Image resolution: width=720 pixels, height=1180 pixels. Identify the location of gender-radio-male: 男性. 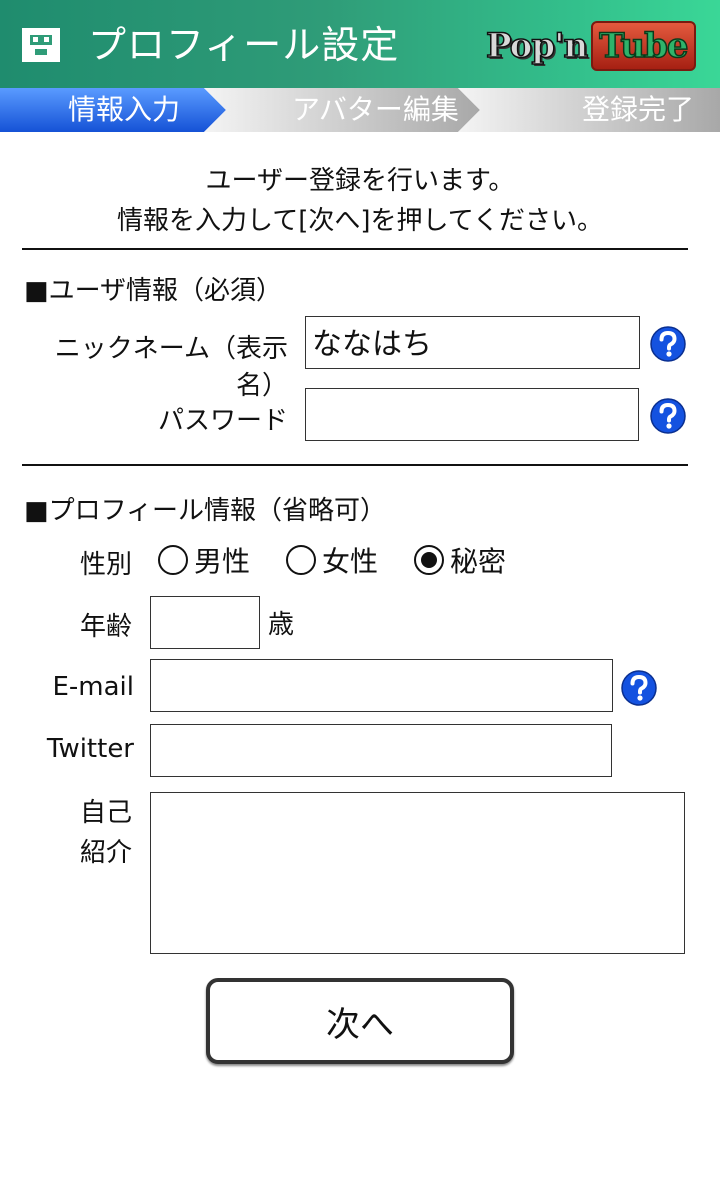
(204, 560).